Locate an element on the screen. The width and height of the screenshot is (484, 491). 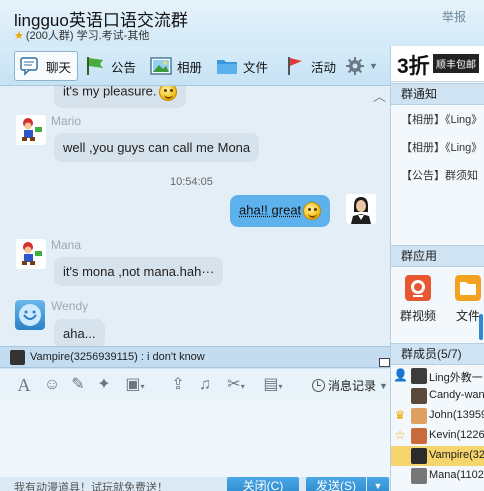
avatar-mario is located at coordinates (31, 130).